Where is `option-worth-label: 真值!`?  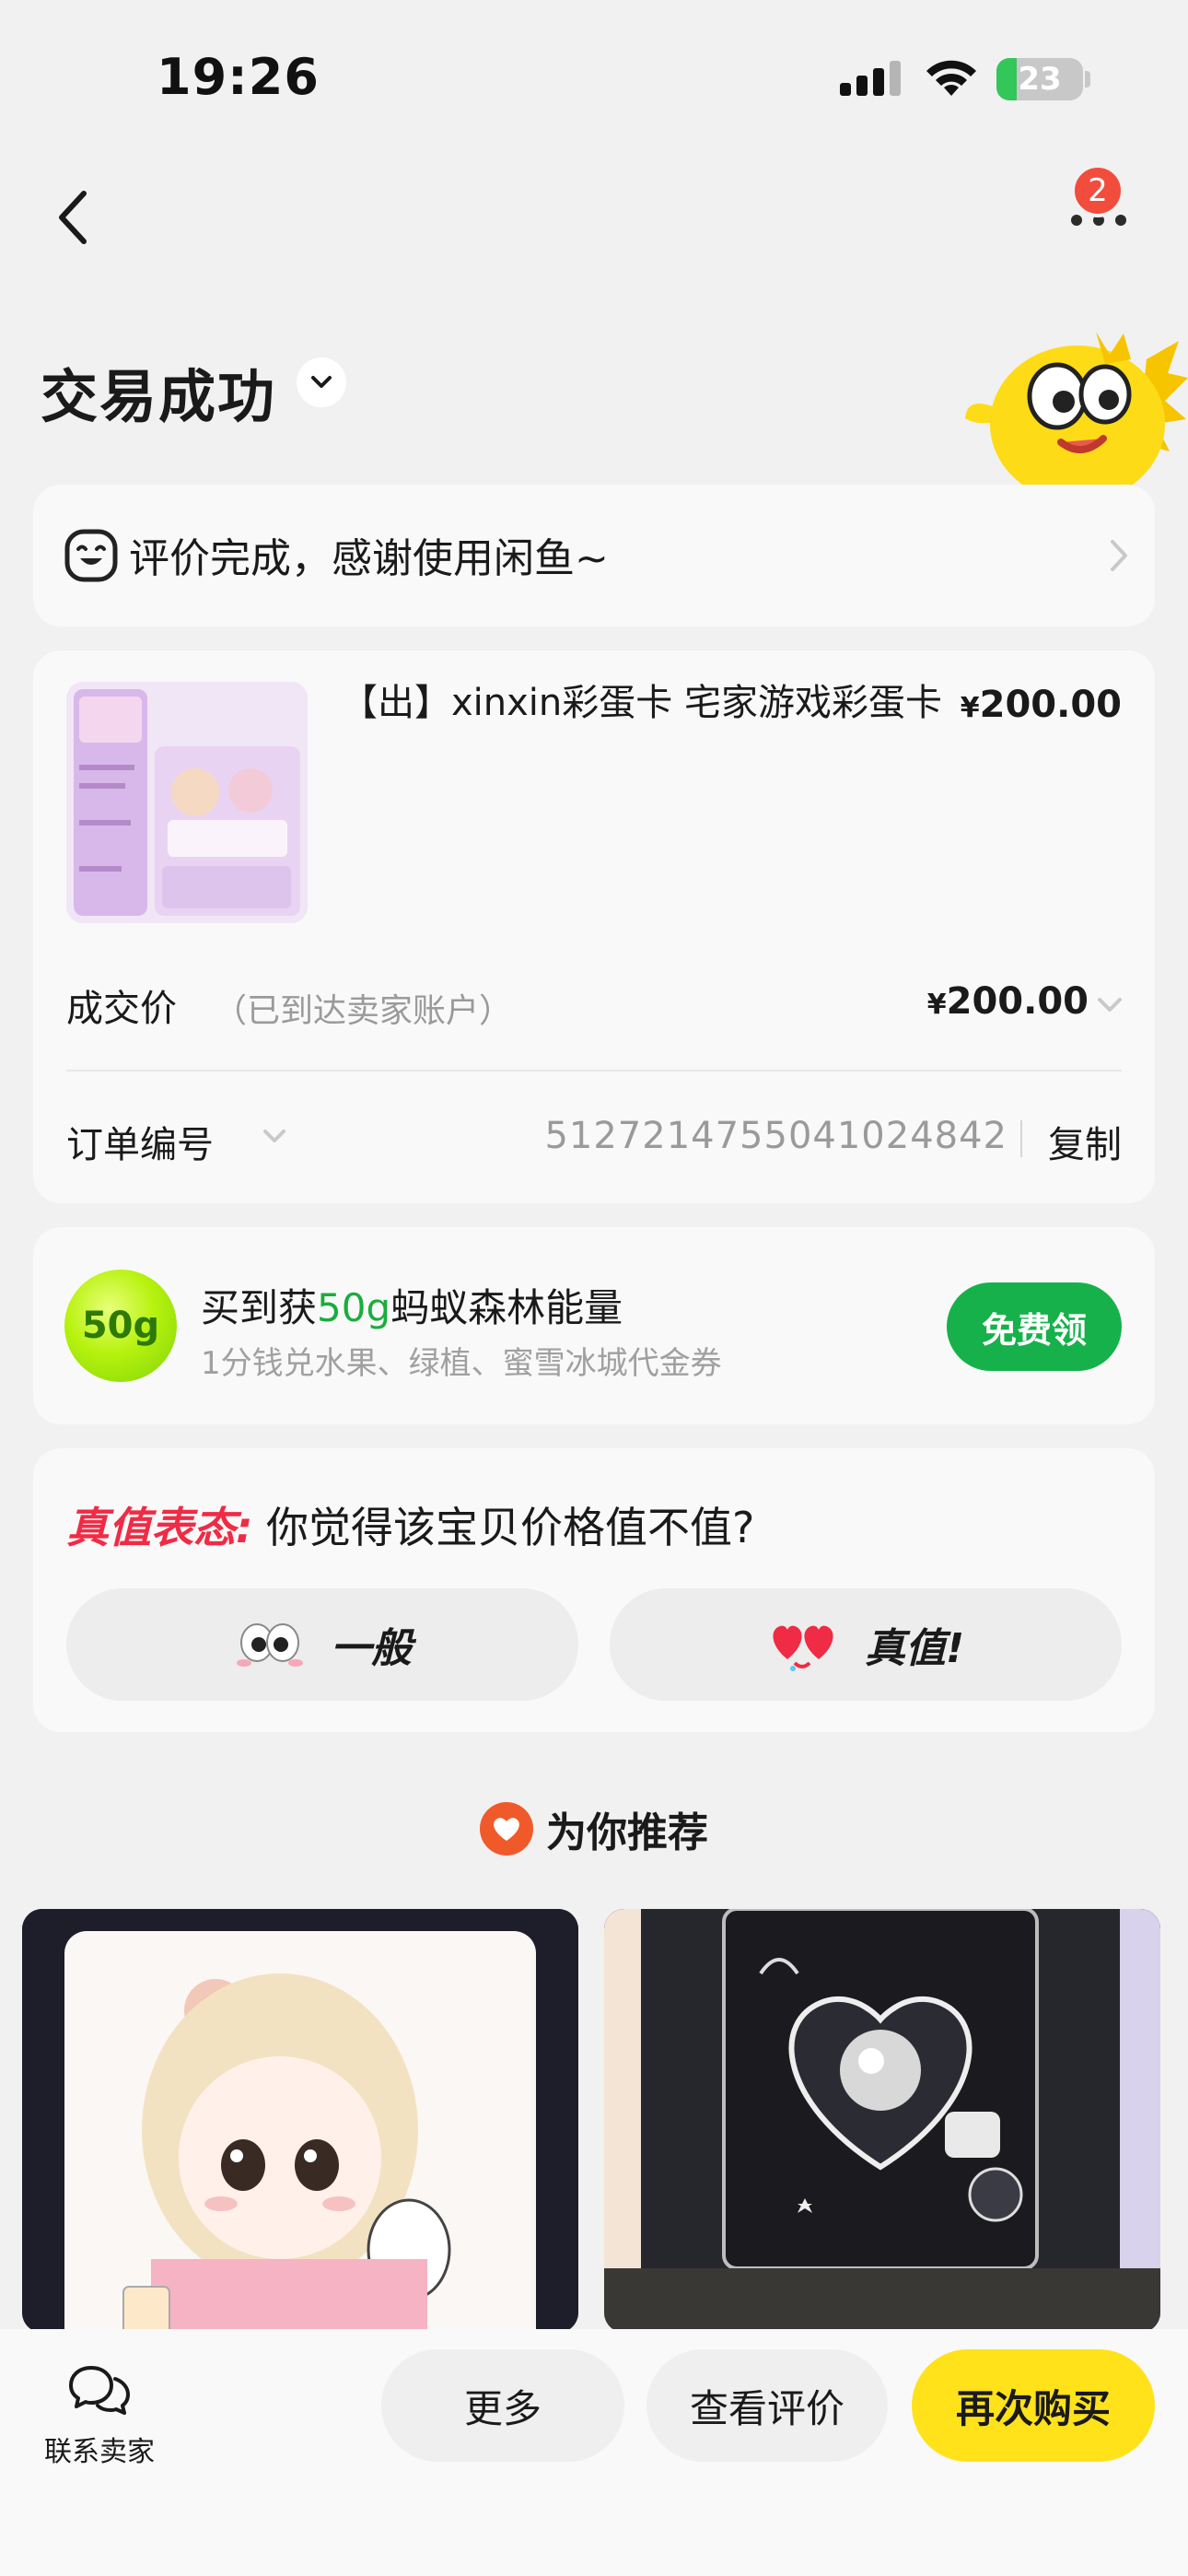
option-worth-label: 真值! is located at coordinates (914, 1648).